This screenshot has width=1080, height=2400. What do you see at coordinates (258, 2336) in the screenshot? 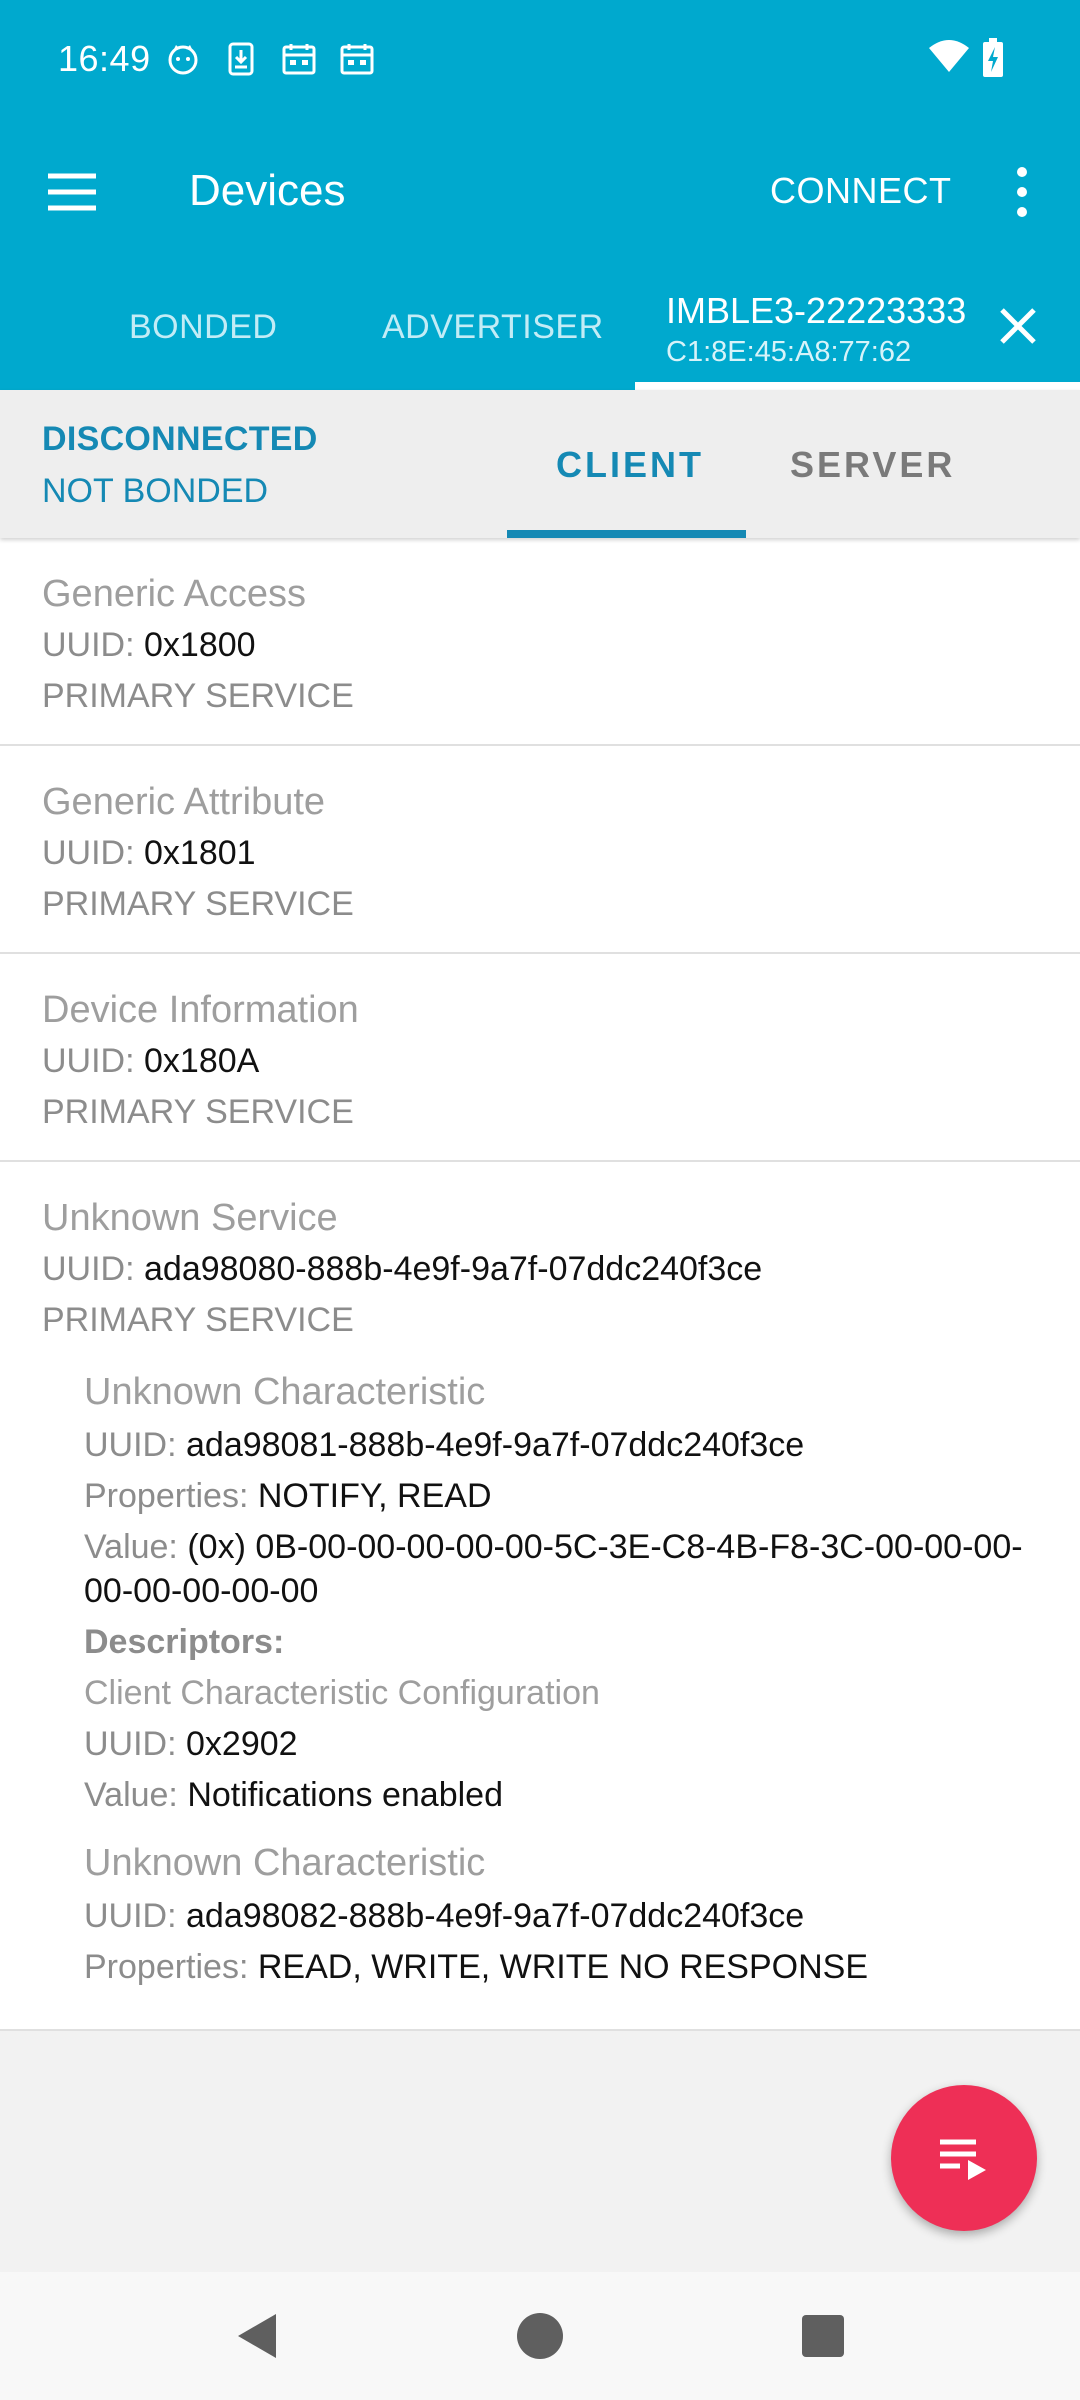
I see `back-icon` at bounding box center [258, 2336].